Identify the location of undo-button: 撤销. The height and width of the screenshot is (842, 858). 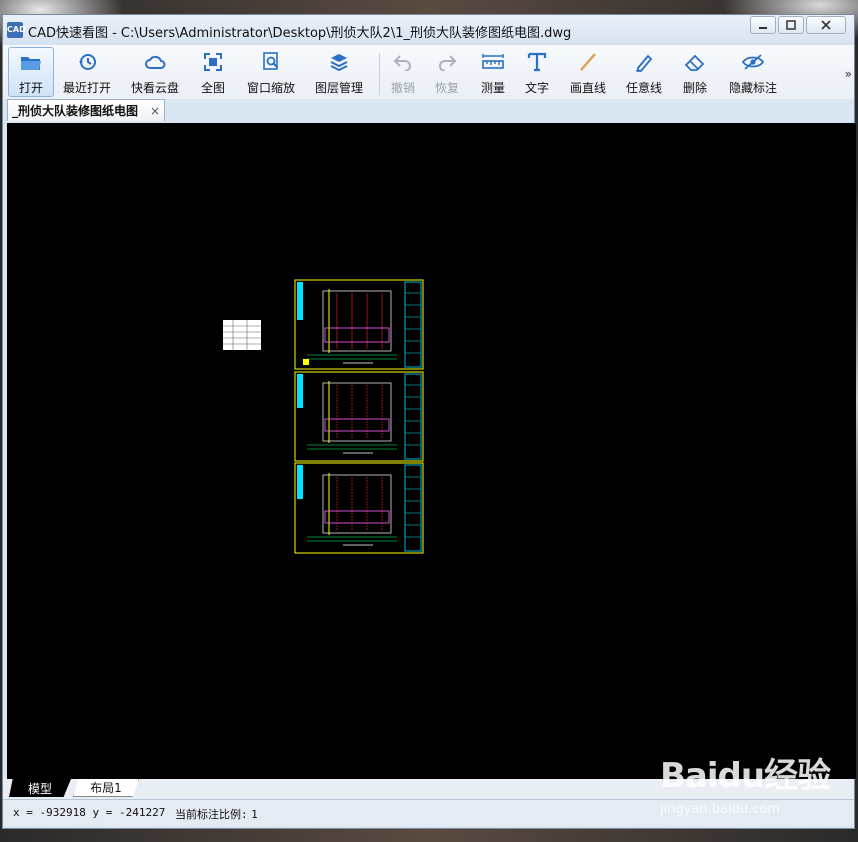
(403, 72).